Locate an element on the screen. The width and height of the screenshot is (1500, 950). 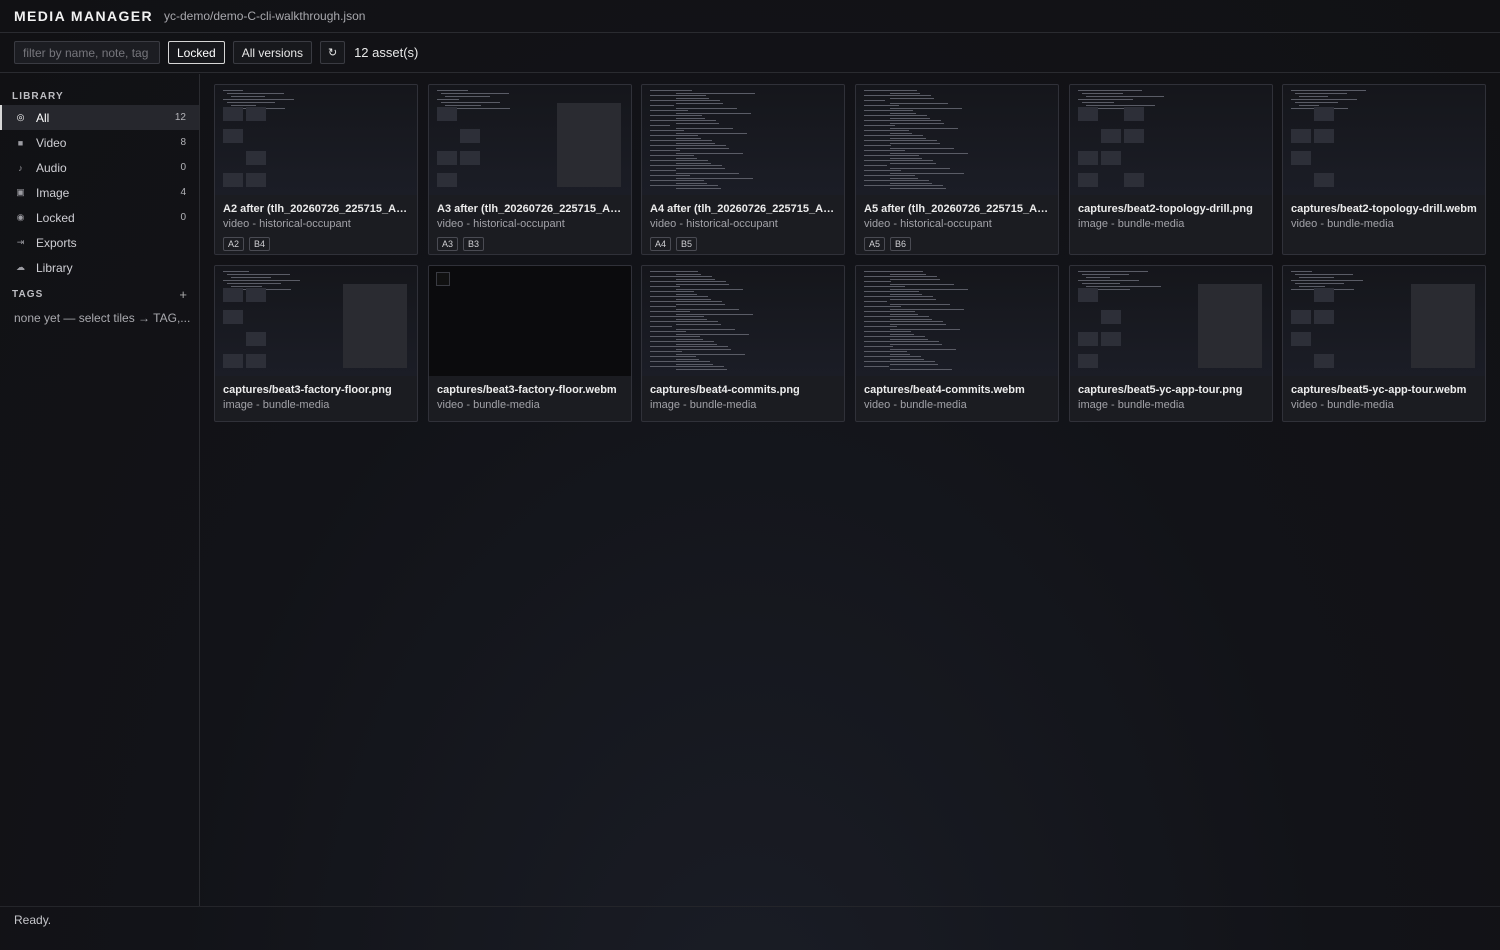
asset-name: captures/beat2-topology-drill.png is located at coordinates (1165, 209).